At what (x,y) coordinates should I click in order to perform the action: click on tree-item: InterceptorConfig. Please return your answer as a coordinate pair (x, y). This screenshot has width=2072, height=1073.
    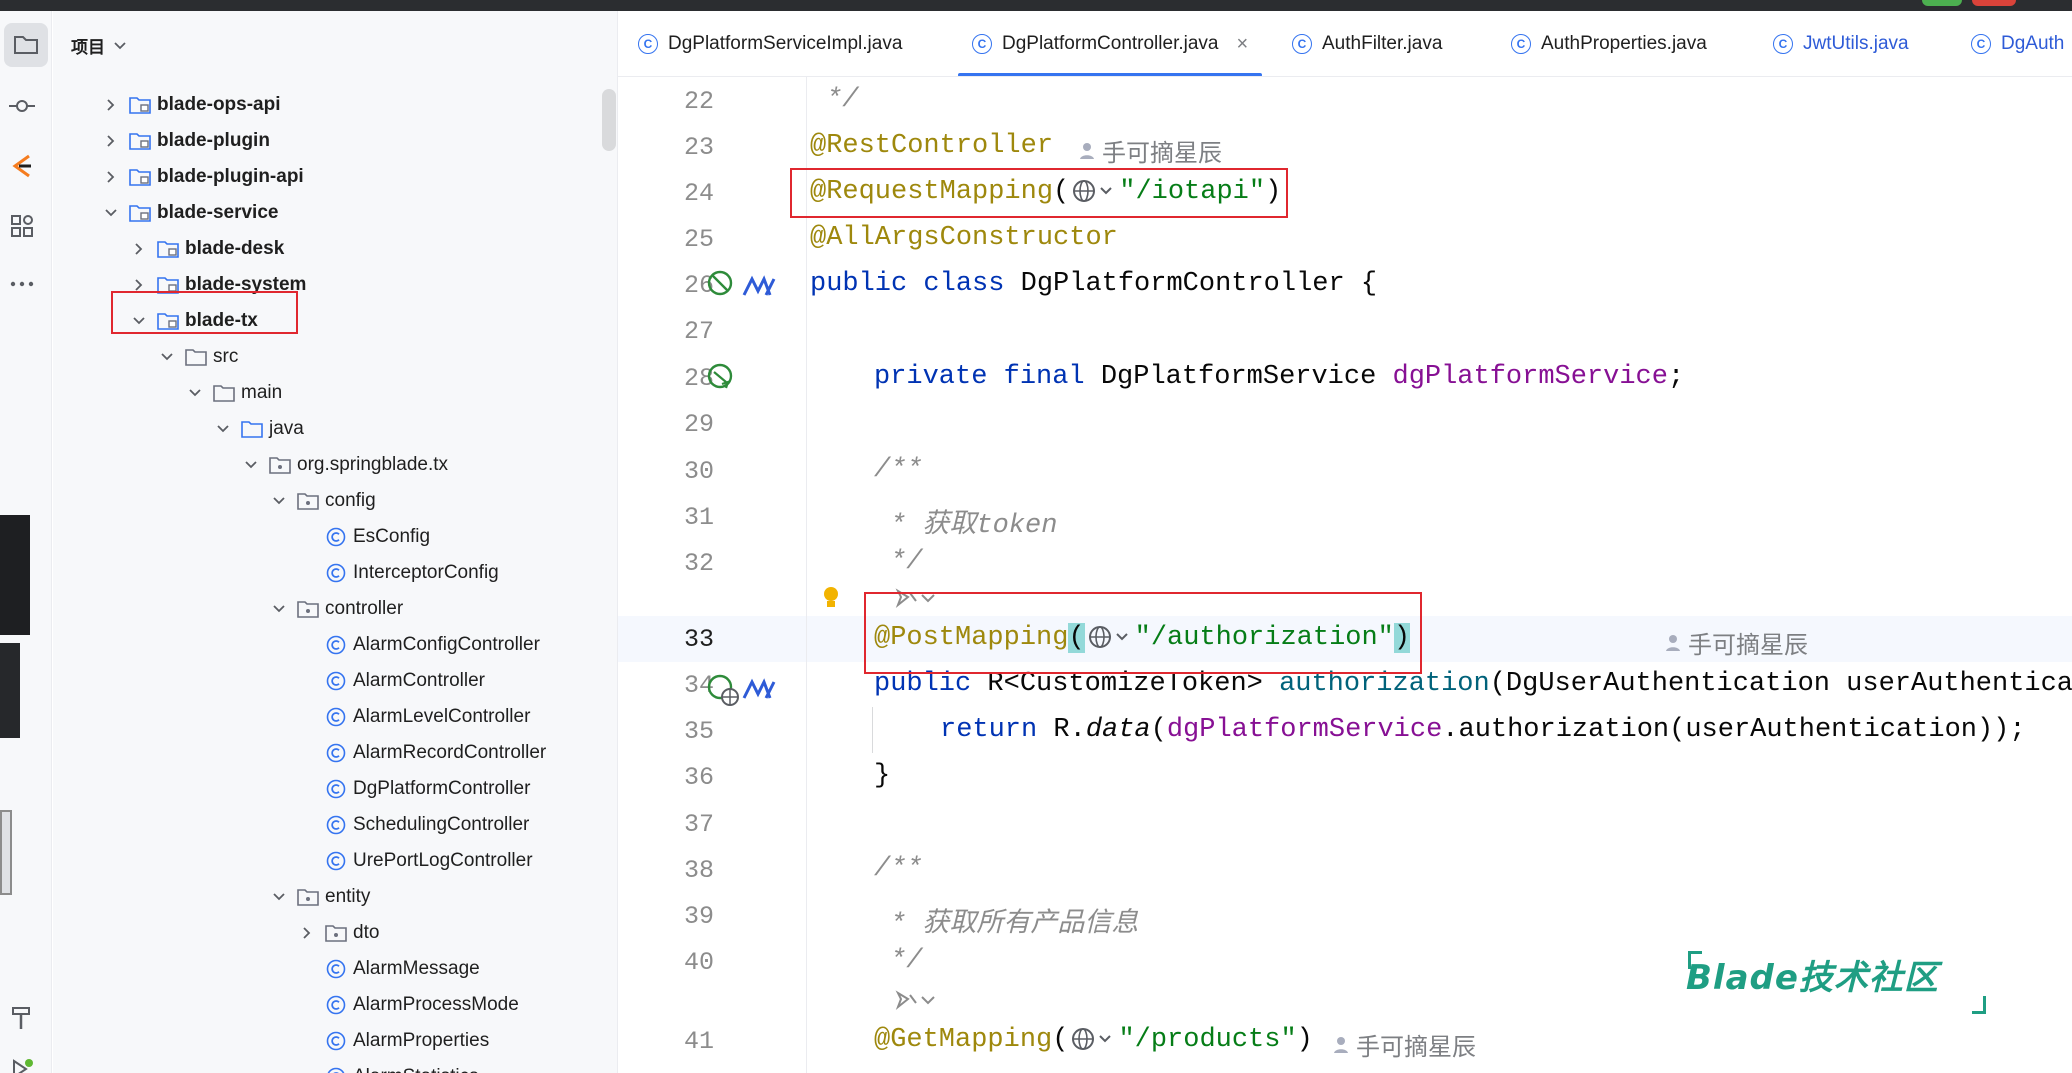
    Looking at the image, I should click on (398, 573).